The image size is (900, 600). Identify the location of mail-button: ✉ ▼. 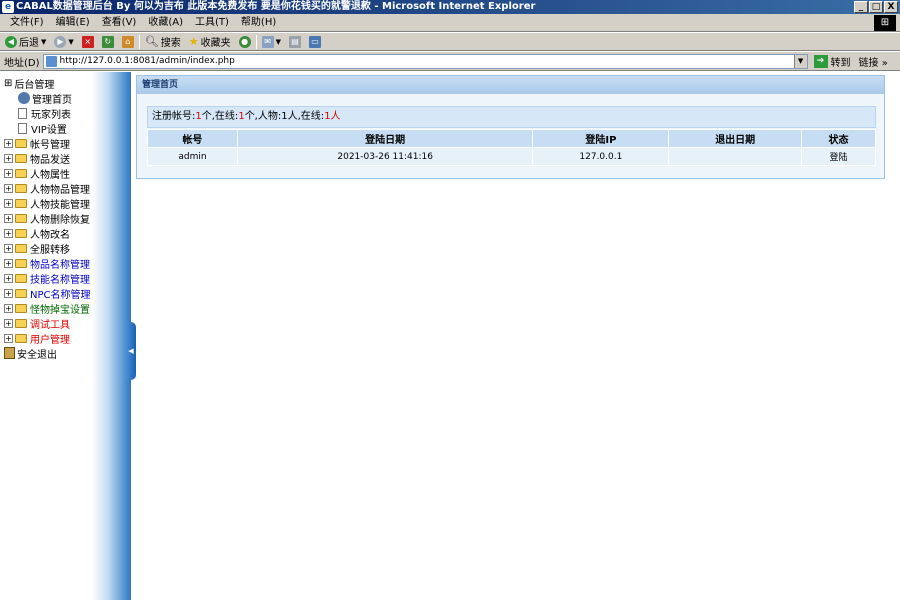
(271, 42).